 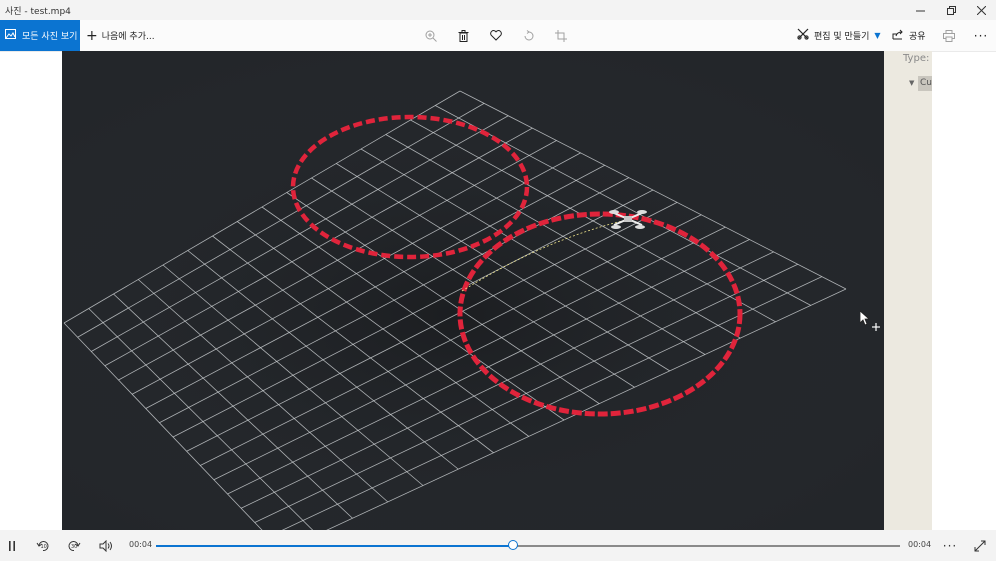 What do you see at coordinates (842, 37) in the screenshot?
I see `edit-create-label: 편집 및 만들기` at bounding box center [842, 37].